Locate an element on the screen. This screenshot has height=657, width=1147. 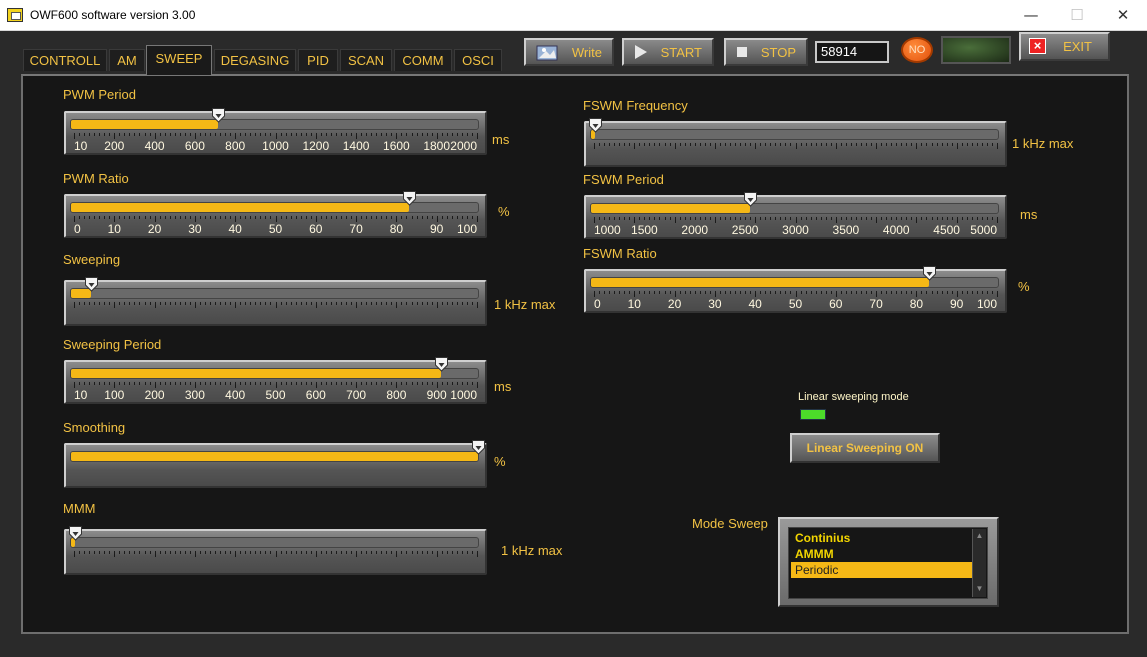
tab-sweep: SWEEP is located at coordinates (179, 60).